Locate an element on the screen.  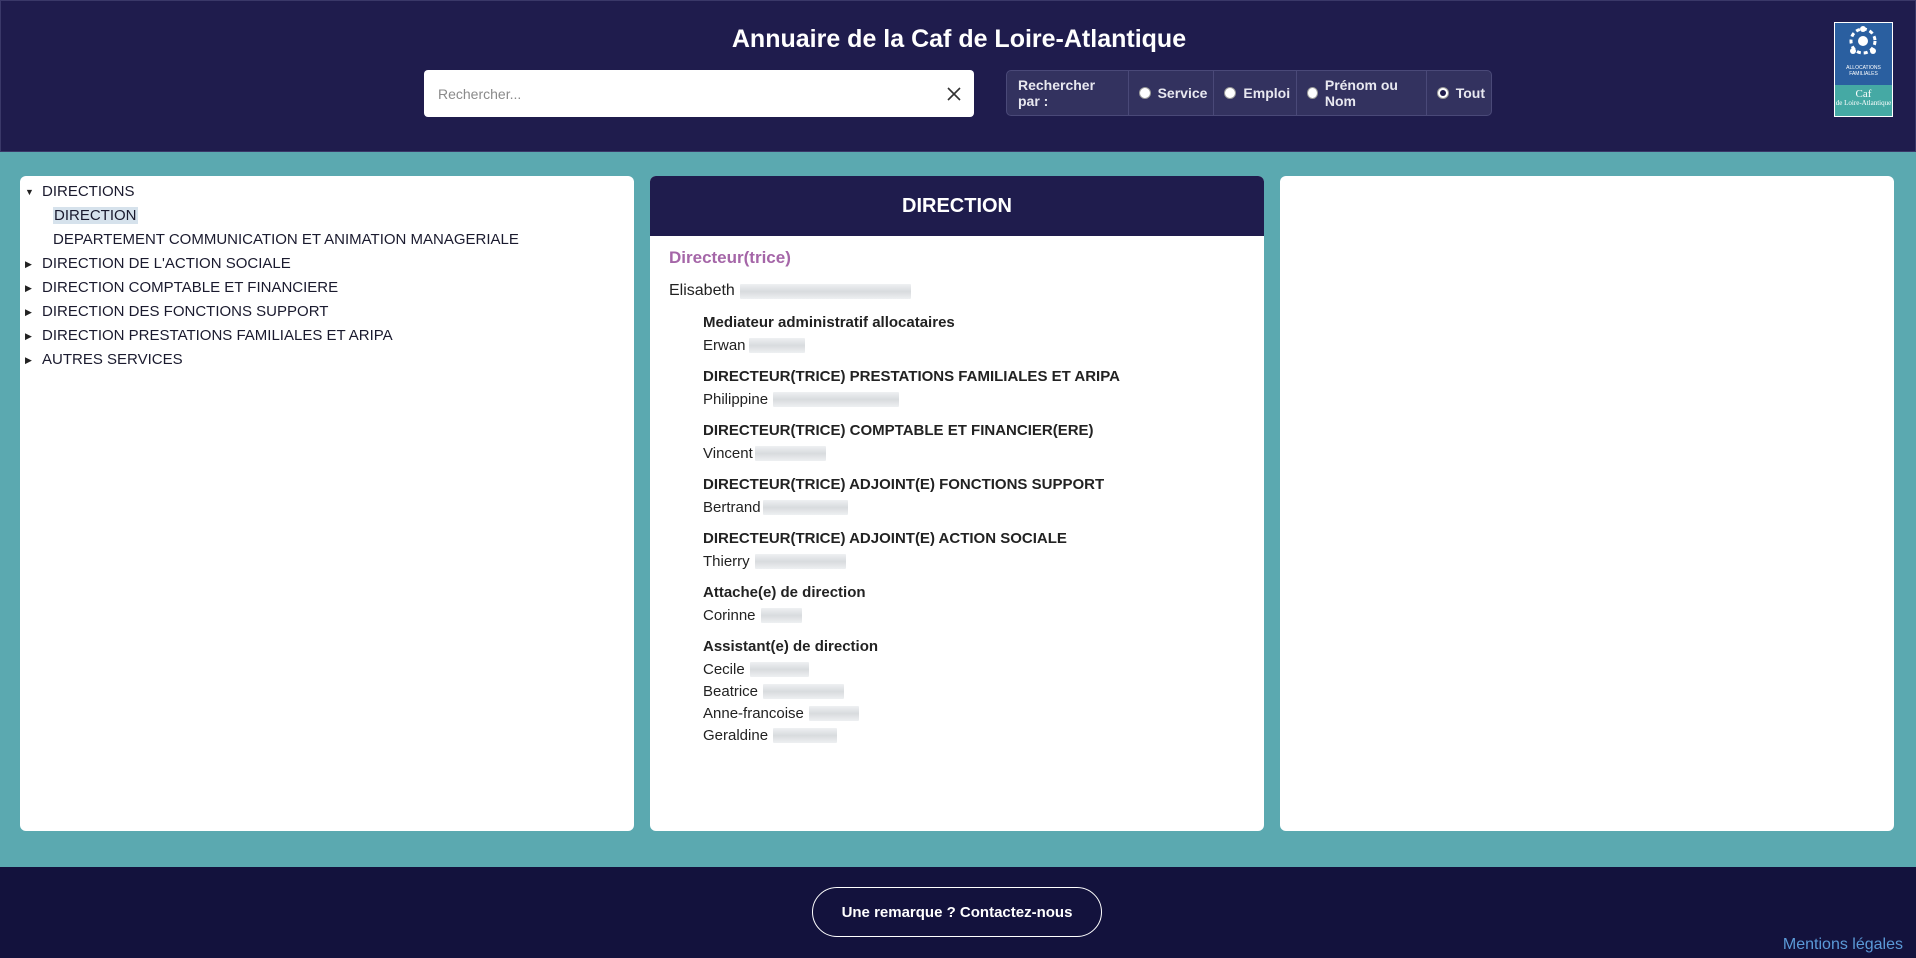
tree-item-direction: DIRECTION is located at coordinates (327, 216).